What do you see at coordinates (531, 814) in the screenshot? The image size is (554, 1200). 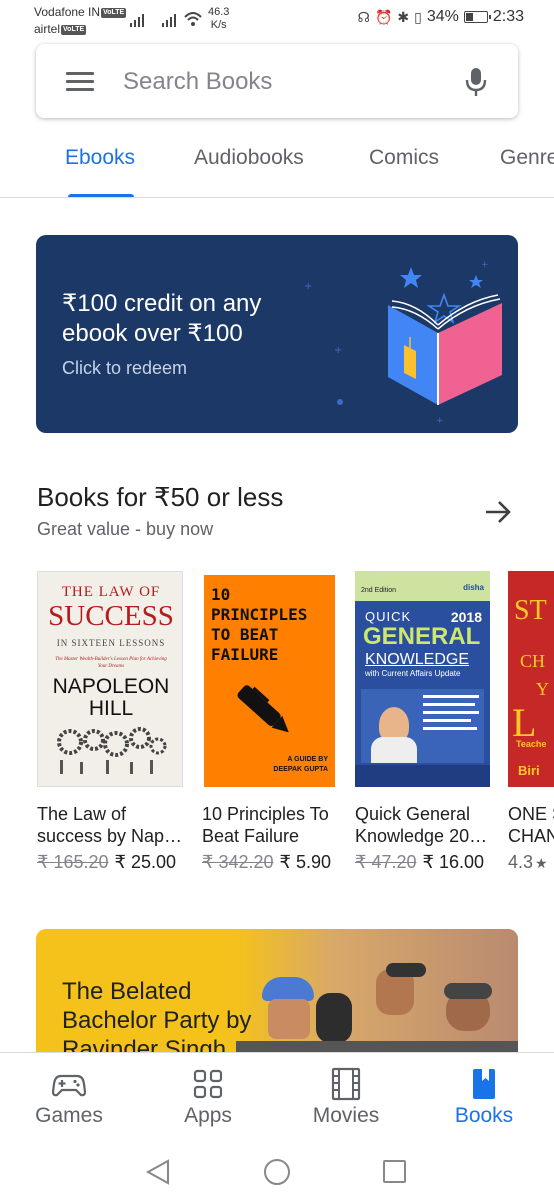 I see `book-title-line: ONE S` at bounding box center [531, 814].